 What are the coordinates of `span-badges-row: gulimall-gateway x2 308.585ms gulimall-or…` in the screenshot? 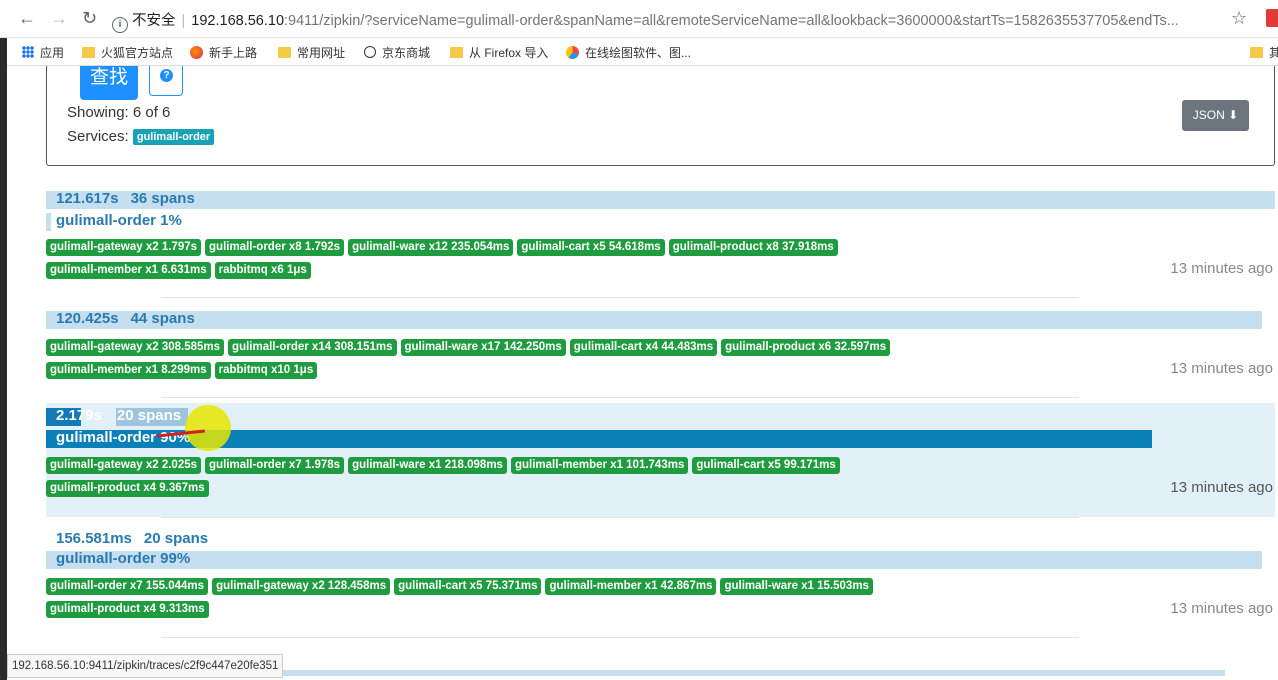 It's located at (470, 347).